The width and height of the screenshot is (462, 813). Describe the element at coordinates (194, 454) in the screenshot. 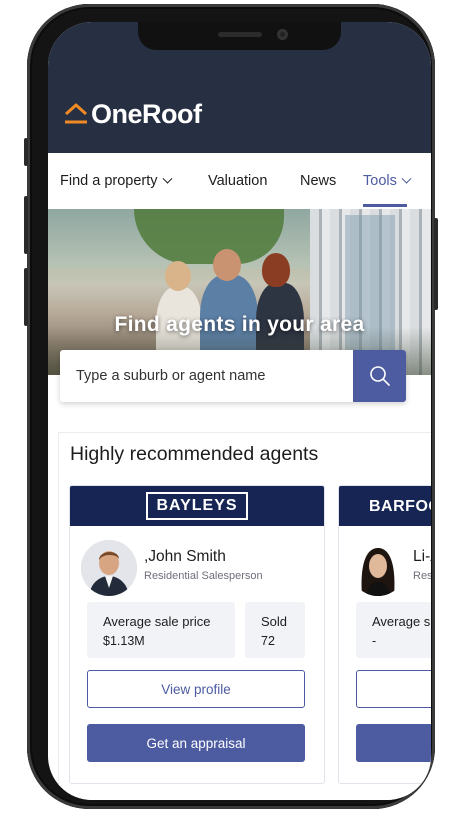

I see `section-title: Highly recommended agents` at that location.